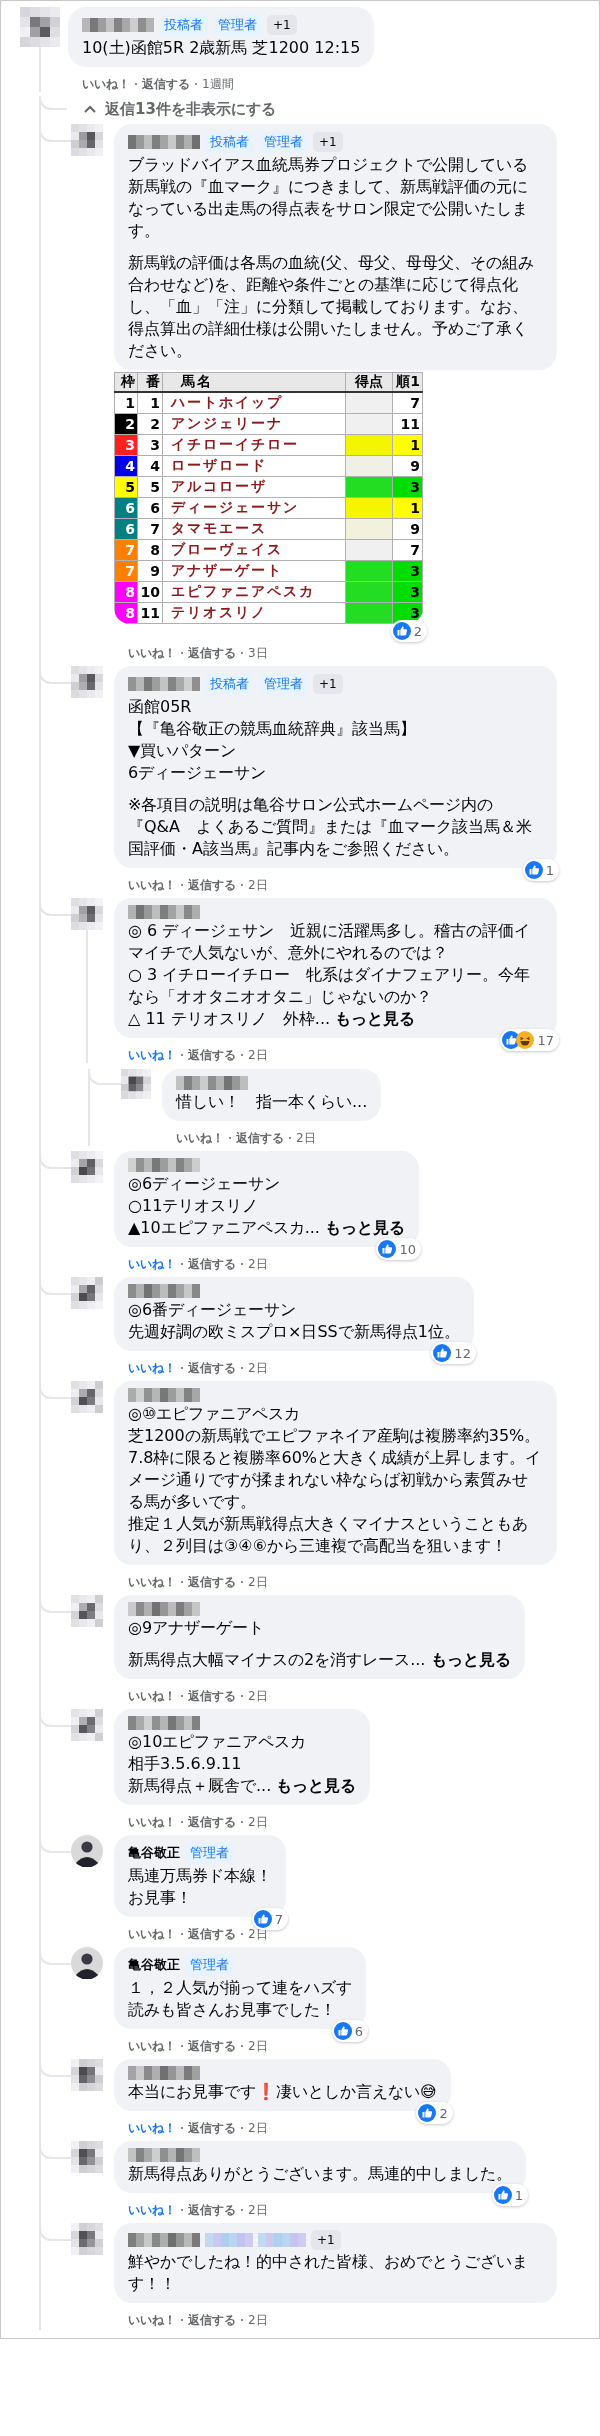 This screenshot has width=600, height=2436. Describe the element at coordinates (150, 550) in the screenshot. I see `table-cell: 8` at that location.